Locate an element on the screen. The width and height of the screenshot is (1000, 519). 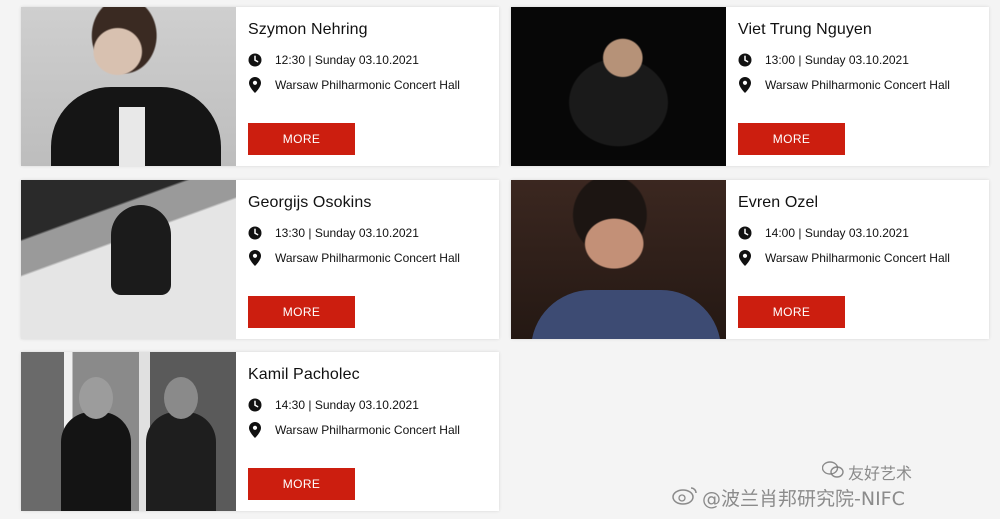
time-text: 13:30 | Sunday 03.10.2021 is located at coordinates (347, 233).